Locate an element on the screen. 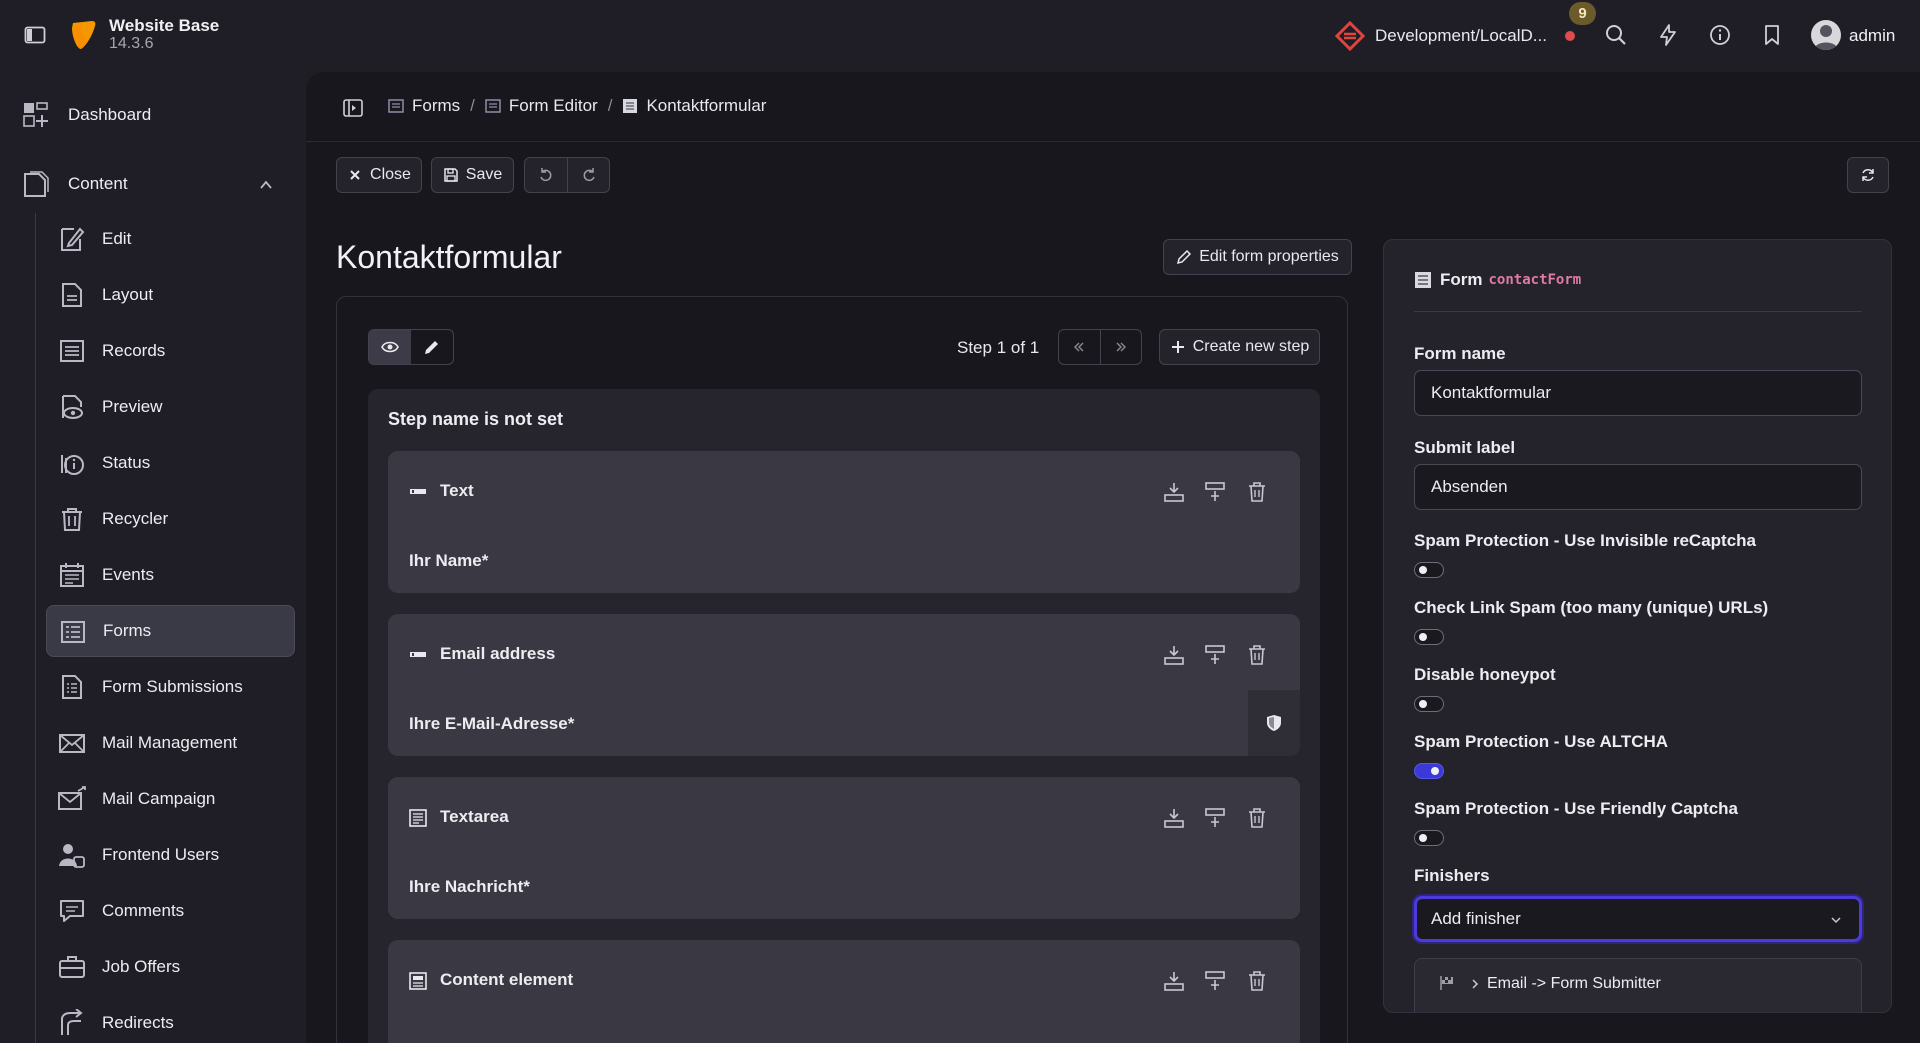  edit-form-properties-button: Edit form properties is located at coordinates (1257, 257).